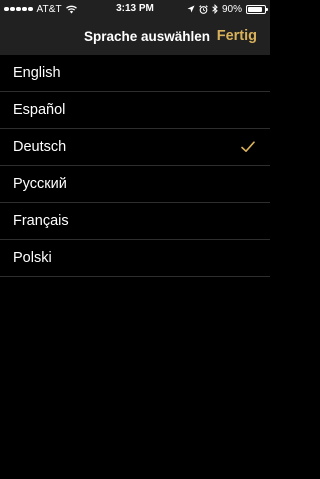 This screenshot has width=320, height=479. Describe the element at coordinates (248, 147) in the screenshot. I see `checkmark-icon` at that location.